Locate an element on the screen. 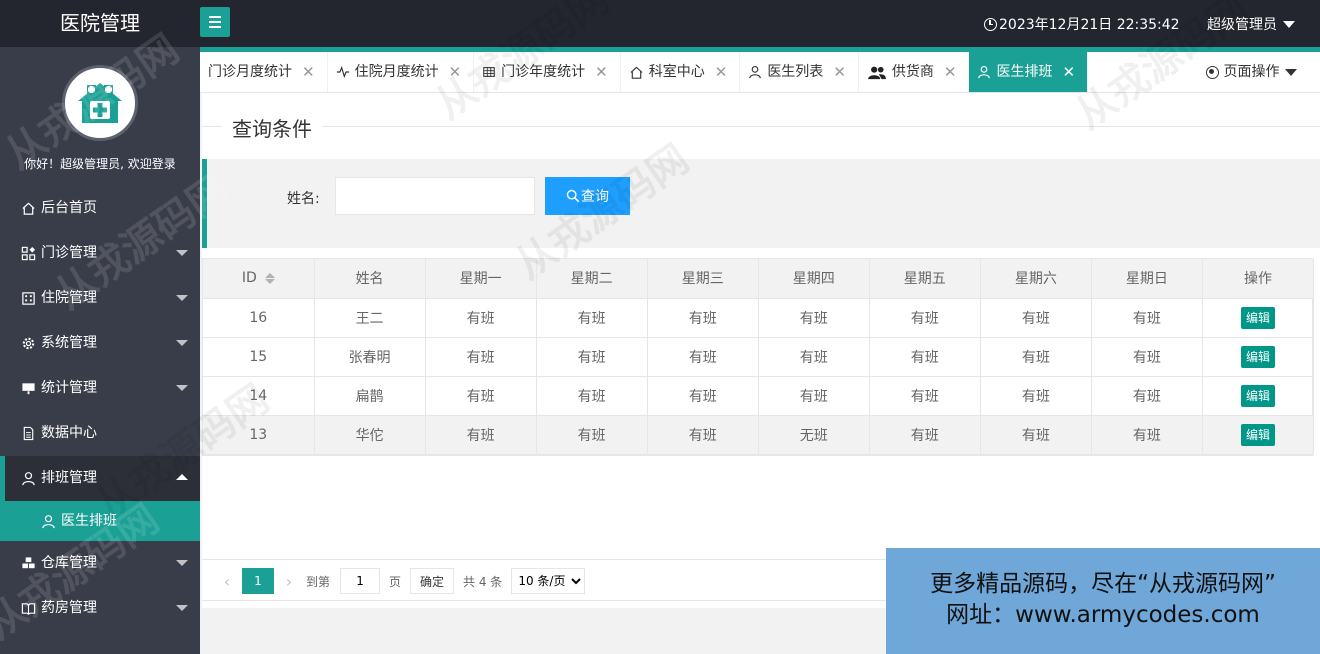 The width and height of the screenshot is (1320, 654). column-header: 星期二 is located at coordinates (592, 279).